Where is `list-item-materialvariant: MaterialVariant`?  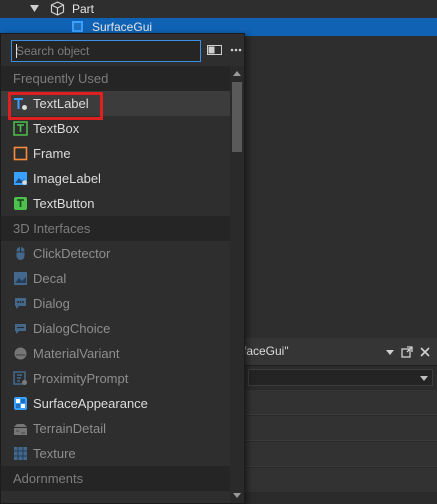 list-item-materialvariant: MaterialVariant is located at coordinates (115, 353).